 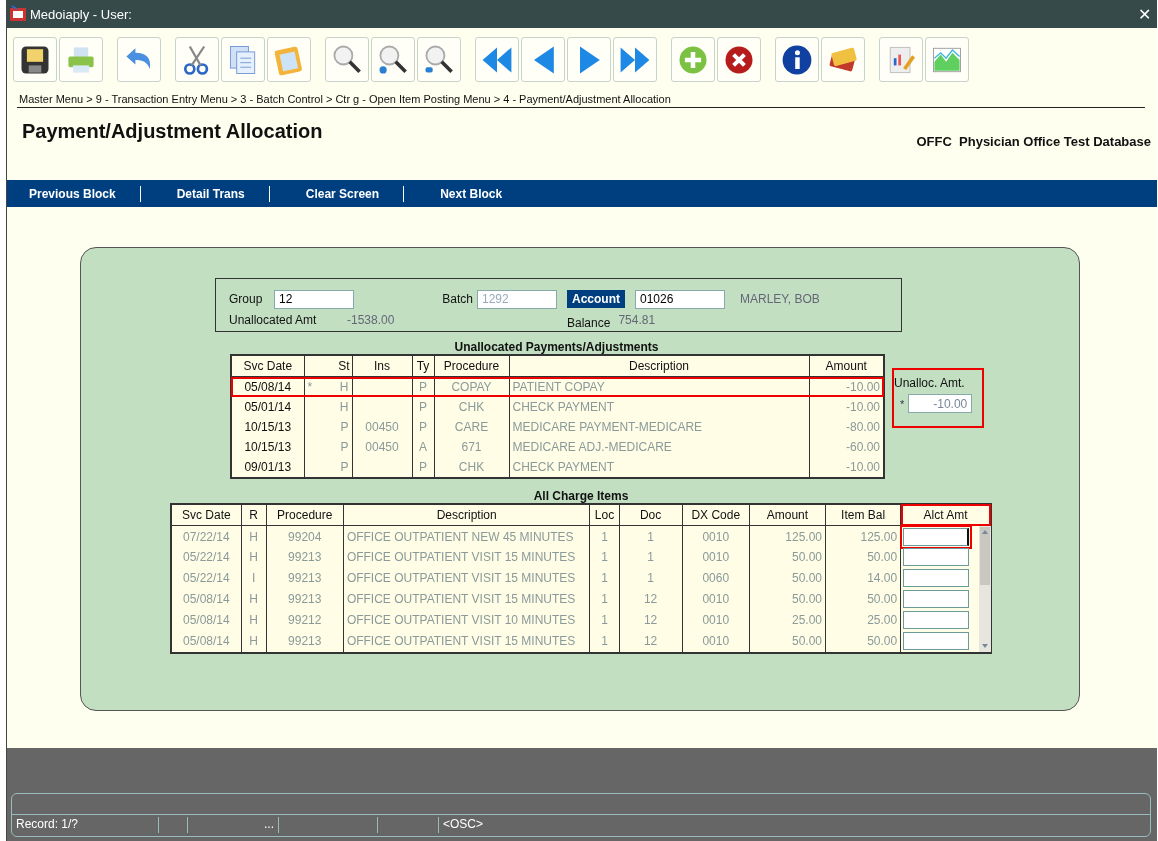 What do you see at coordinates (862, 427) in the screenshot?
I see `table-cell: -80.00` at bounding box center [862, 427].